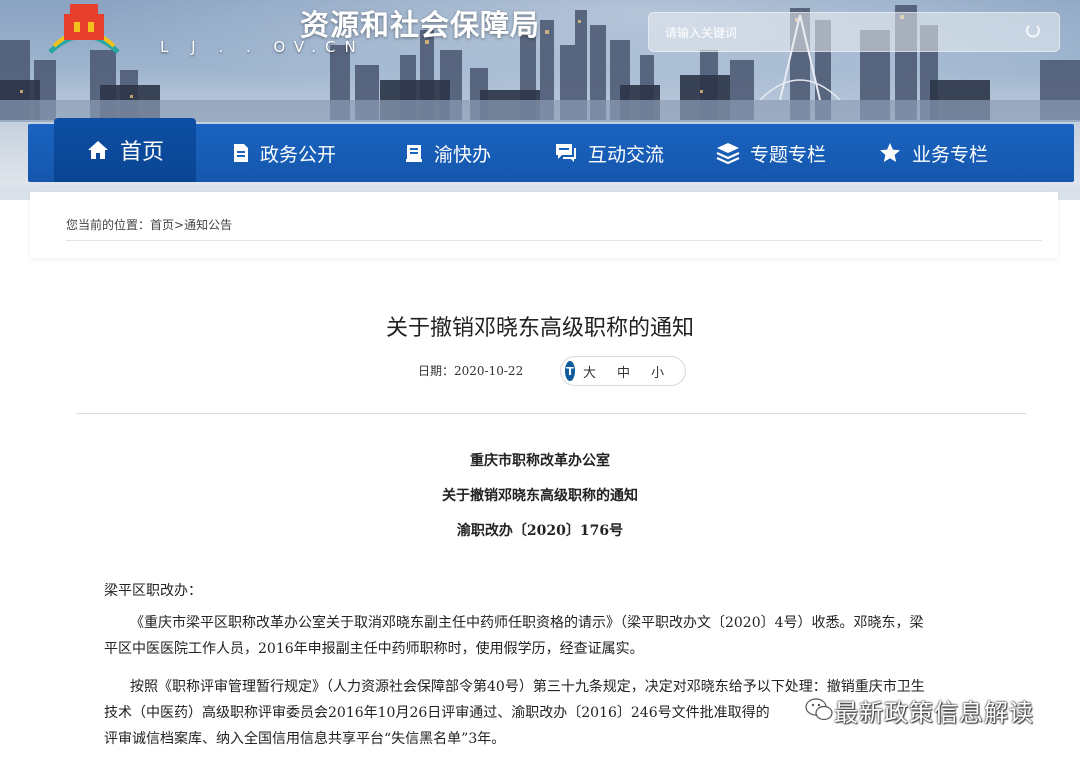  I want to click on nav-item-government-affairs: 政务公开, so click(284, 153).